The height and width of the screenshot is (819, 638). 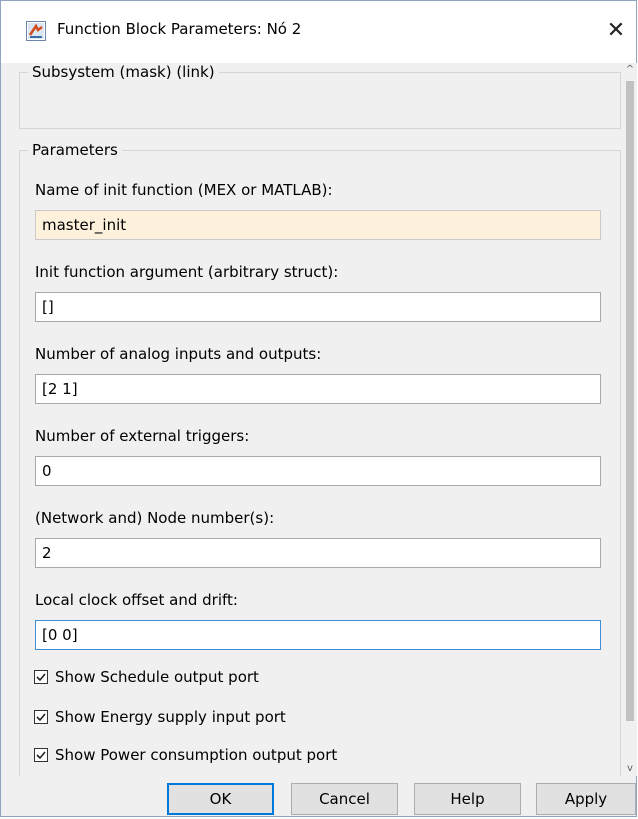 I want to click on help-button: Help, so click(x=467, y=799).